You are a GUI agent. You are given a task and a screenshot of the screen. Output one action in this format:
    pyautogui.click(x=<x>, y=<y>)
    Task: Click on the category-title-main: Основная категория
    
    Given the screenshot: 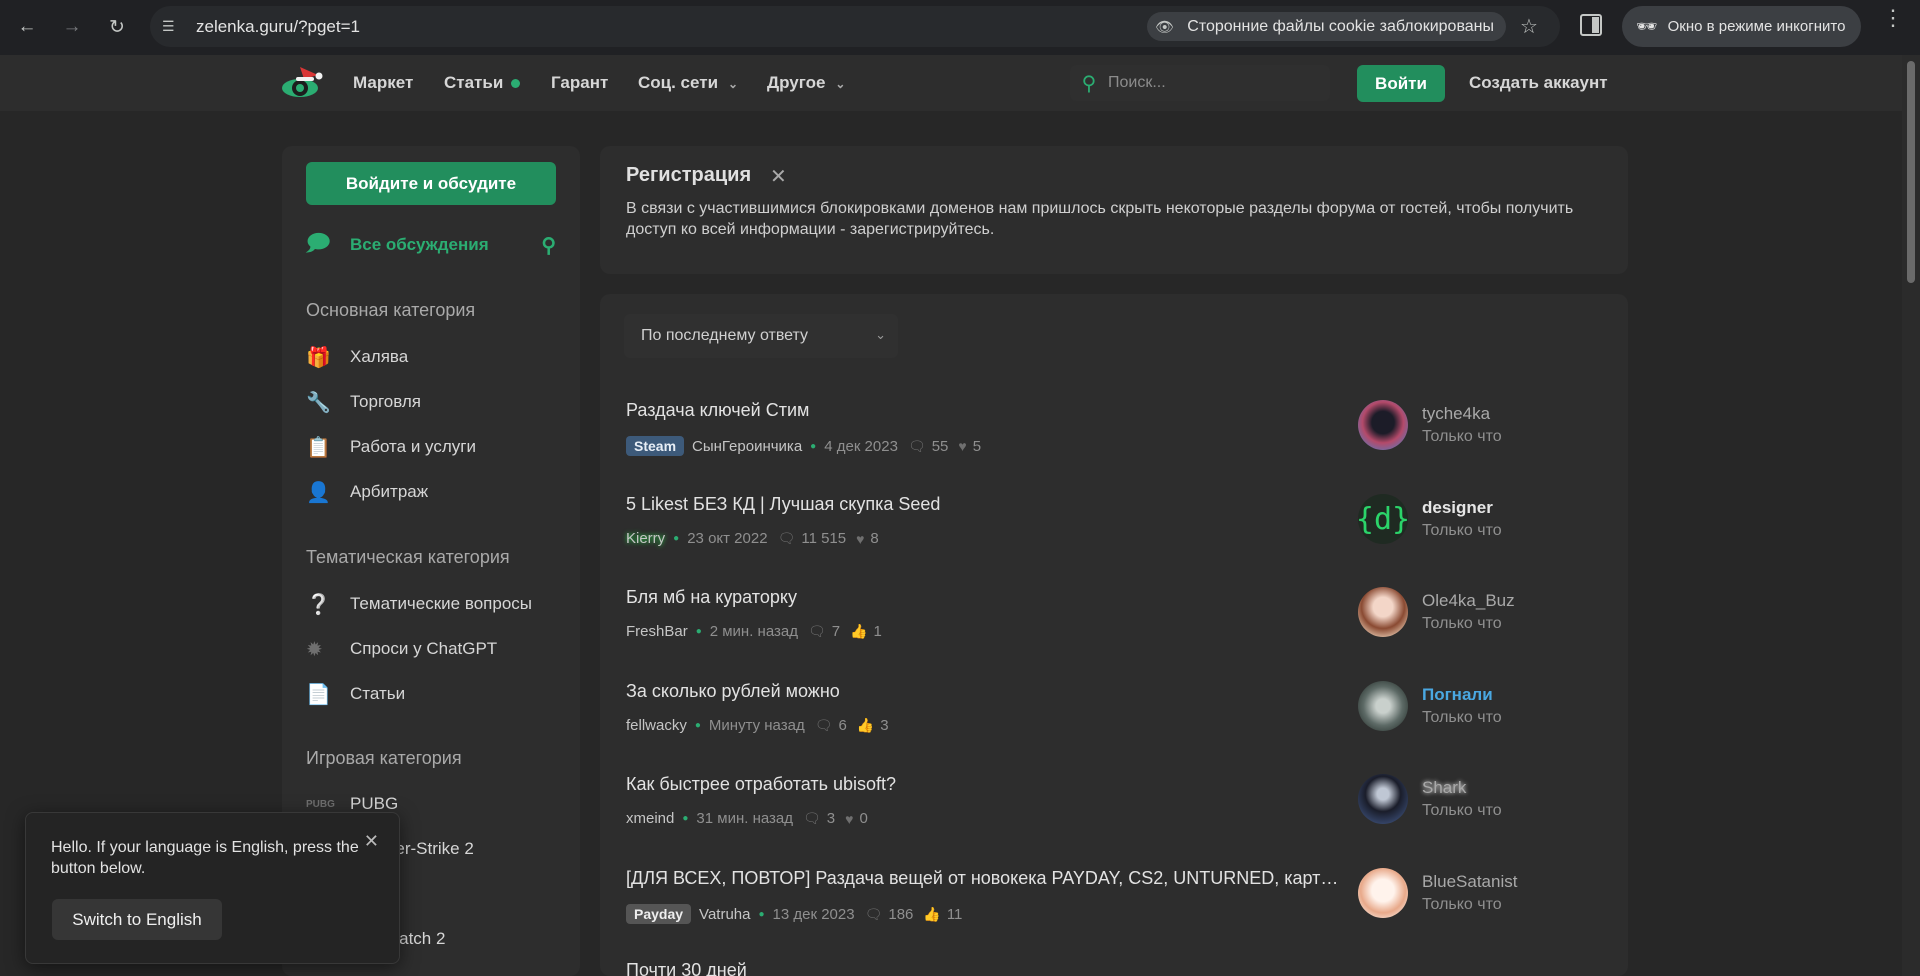 What is the action you would take?
    pyautogui.click(x=391, y=310)
    